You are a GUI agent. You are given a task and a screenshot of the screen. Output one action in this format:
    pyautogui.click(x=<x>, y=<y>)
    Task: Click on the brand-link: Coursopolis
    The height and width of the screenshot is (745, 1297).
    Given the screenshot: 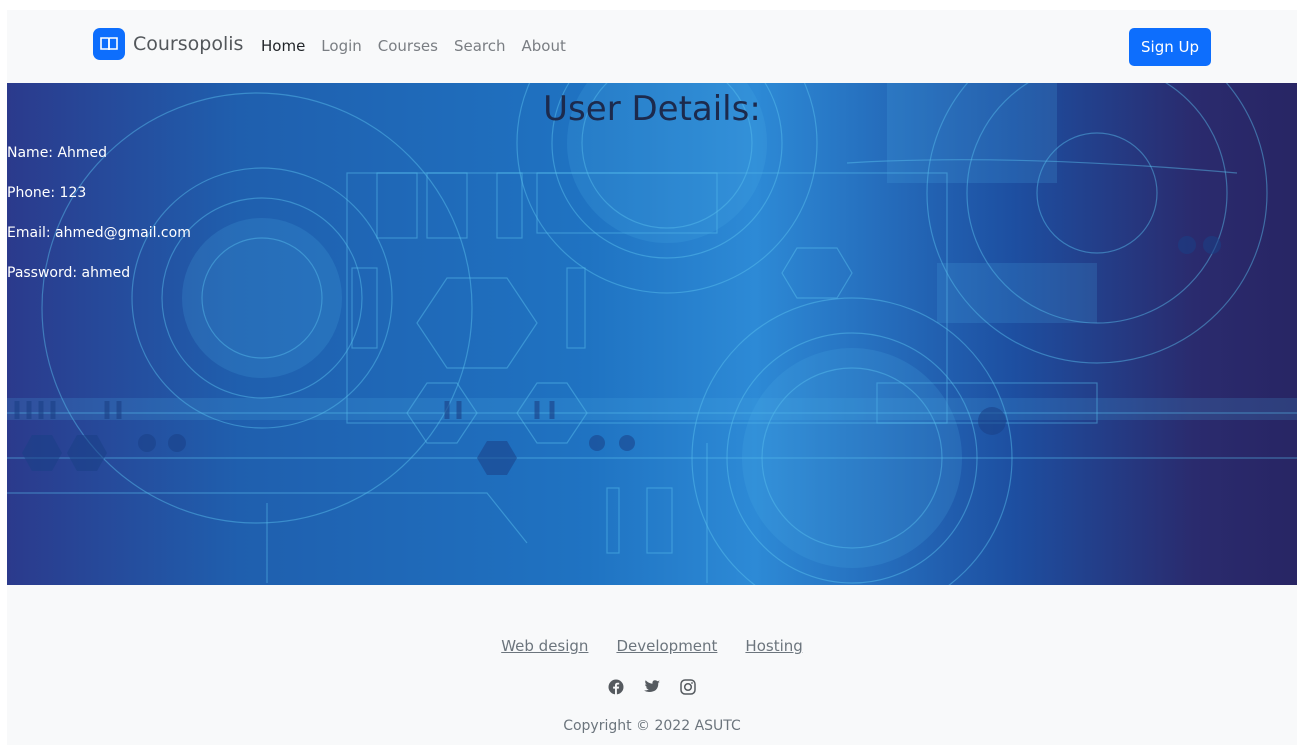 What is the action you would take?
    pyautogui.click(x=168, y=44)
    